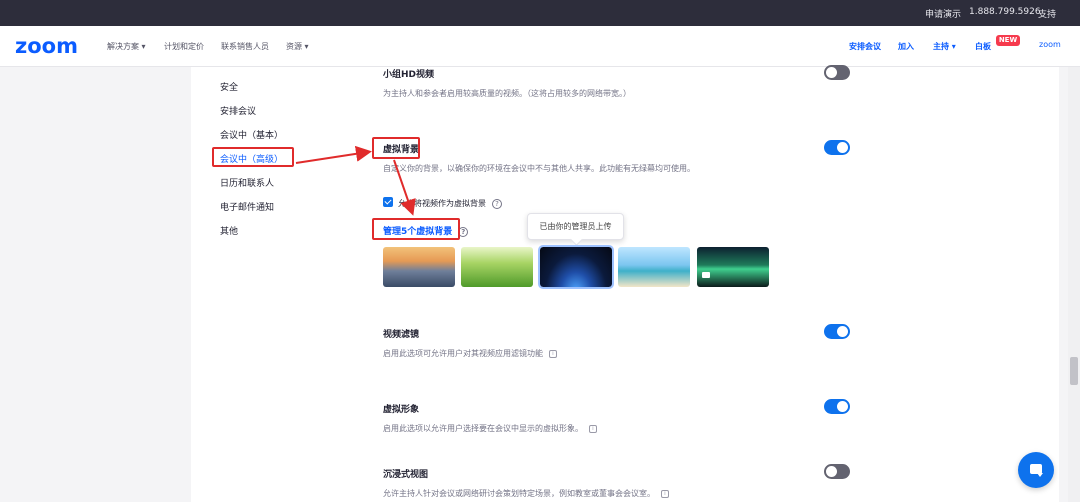 The image size is (1080, 502). I want to click on allow-video-bg-label: 允许将视频作为虚拟背景, so click(442, 203).